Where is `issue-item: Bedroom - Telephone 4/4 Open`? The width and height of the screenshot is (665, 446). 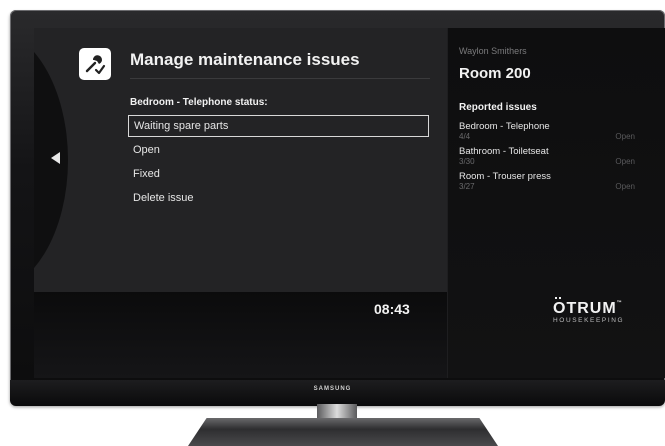
issue-item: Bedroom - Telephone 4/4 Open is located at coordinates (547, 133).